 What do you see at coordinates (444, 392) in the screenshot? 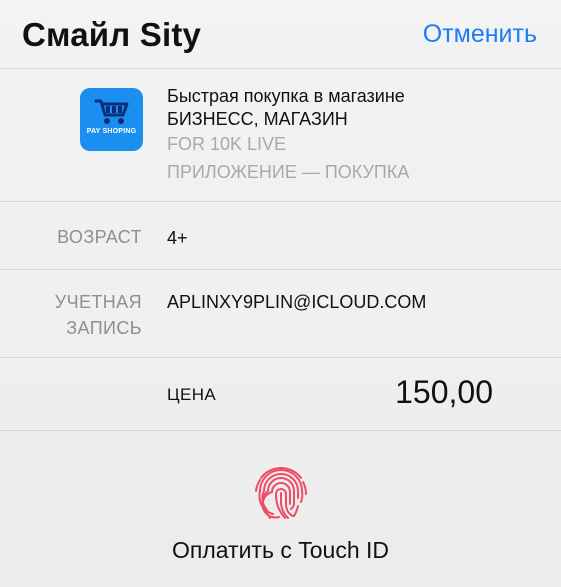
I see `price-value: 150,00` at bounding box center [444, 392].